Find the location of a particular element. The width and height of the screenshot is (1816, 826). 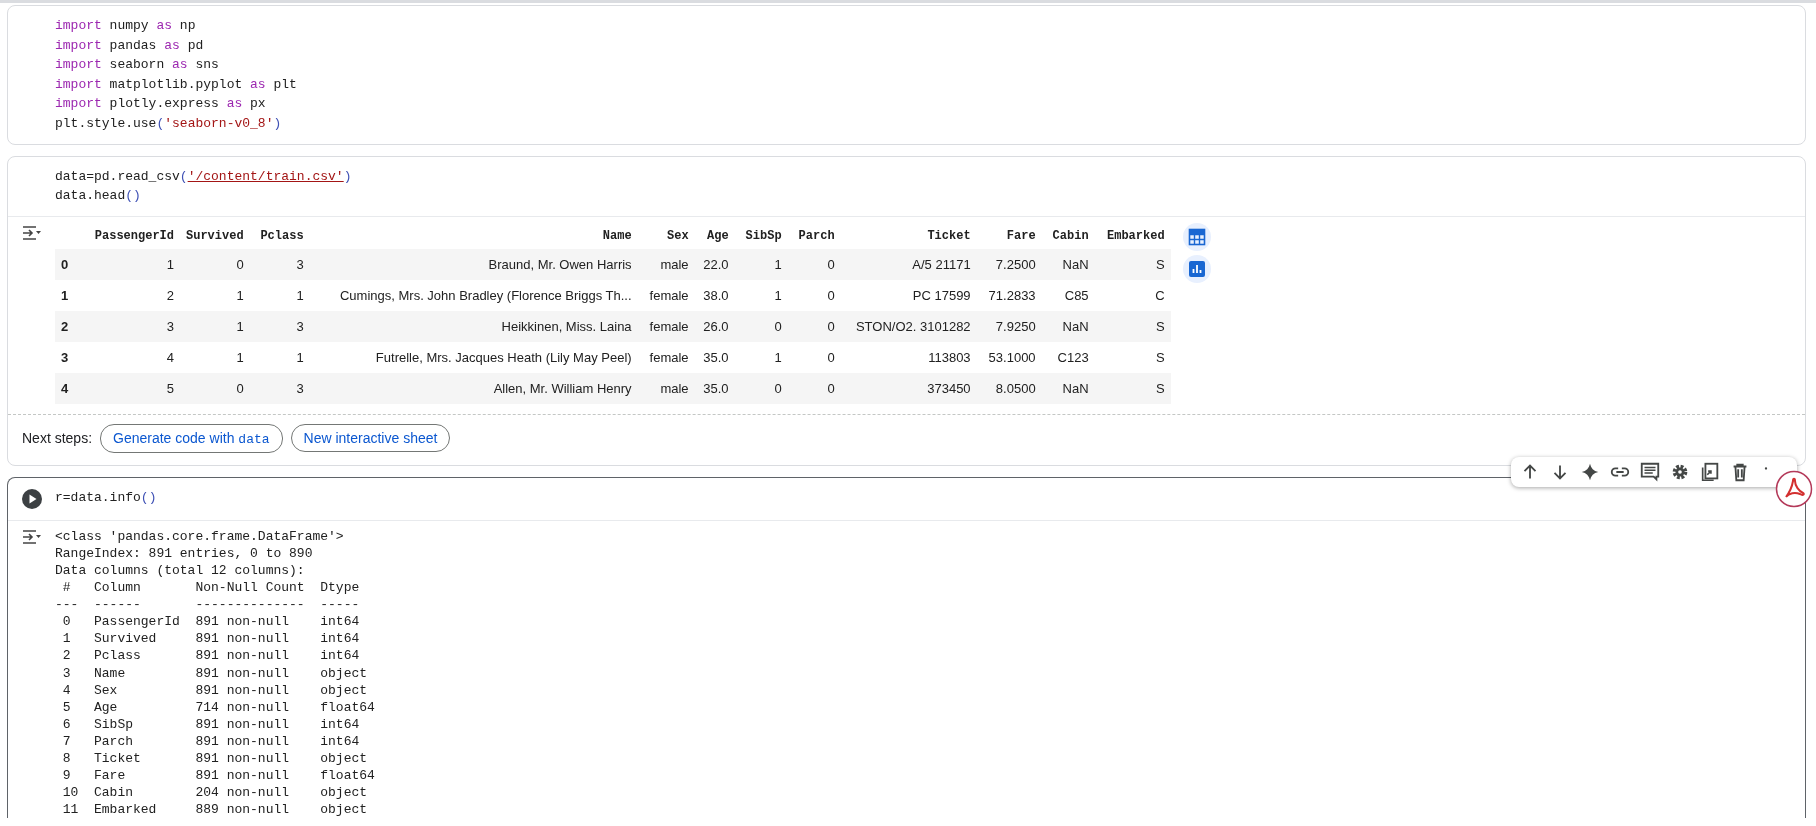

code-line: data=pd.read_csv('/content/train.csv') is located at coordinates (203, 176).